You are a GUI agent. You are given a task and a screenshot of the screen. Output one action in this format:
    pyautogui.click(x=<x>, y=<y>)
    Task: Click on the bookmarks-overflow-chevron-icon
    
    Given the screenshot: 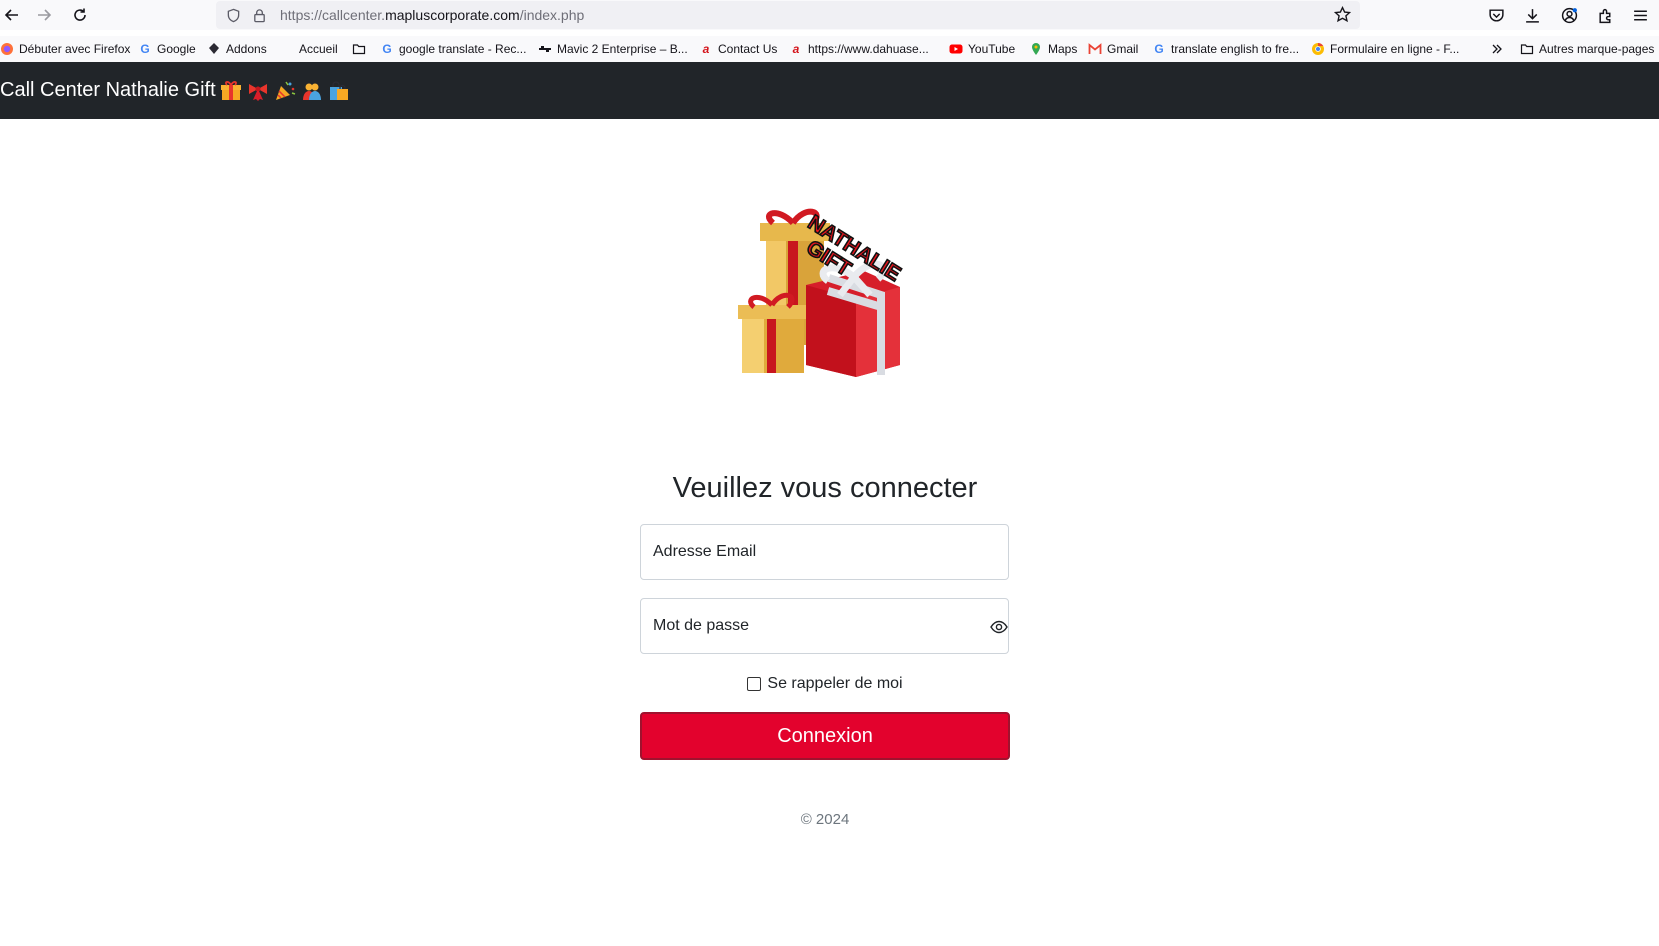 What is the action you would take?
    pyautogui.click(x=1497, y=49)
    